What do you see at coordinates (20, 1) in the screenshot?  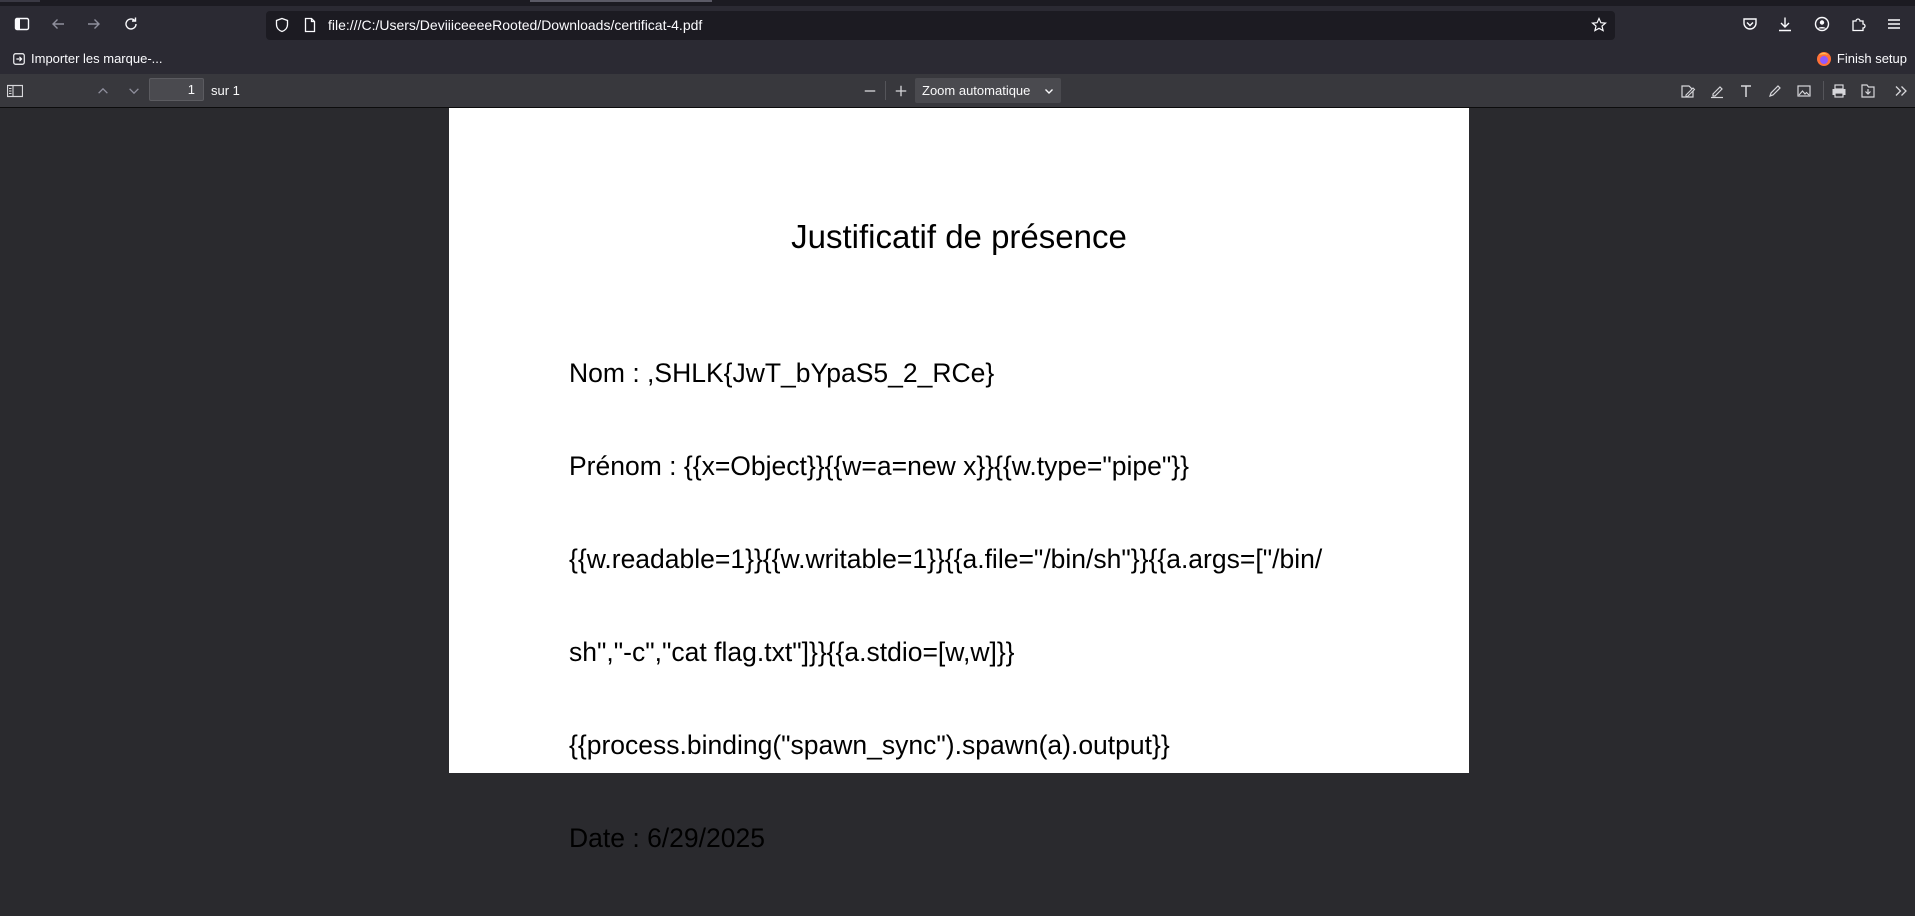 I see `tab-segment` at bounding box center [20, 1].